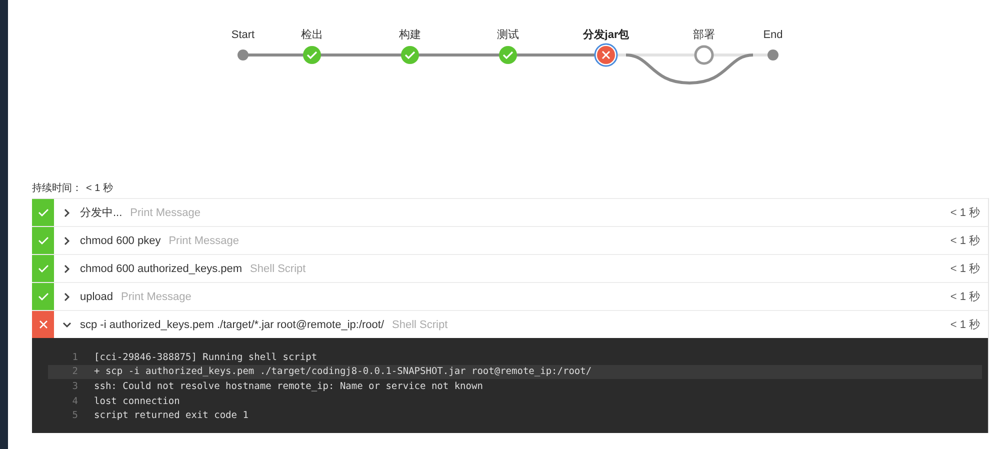 The width and height of the screenshot is (1000, 449). Describe the element at coordinates (312, 35) in the screenshot. I see `stage-label: 检出` at that location.